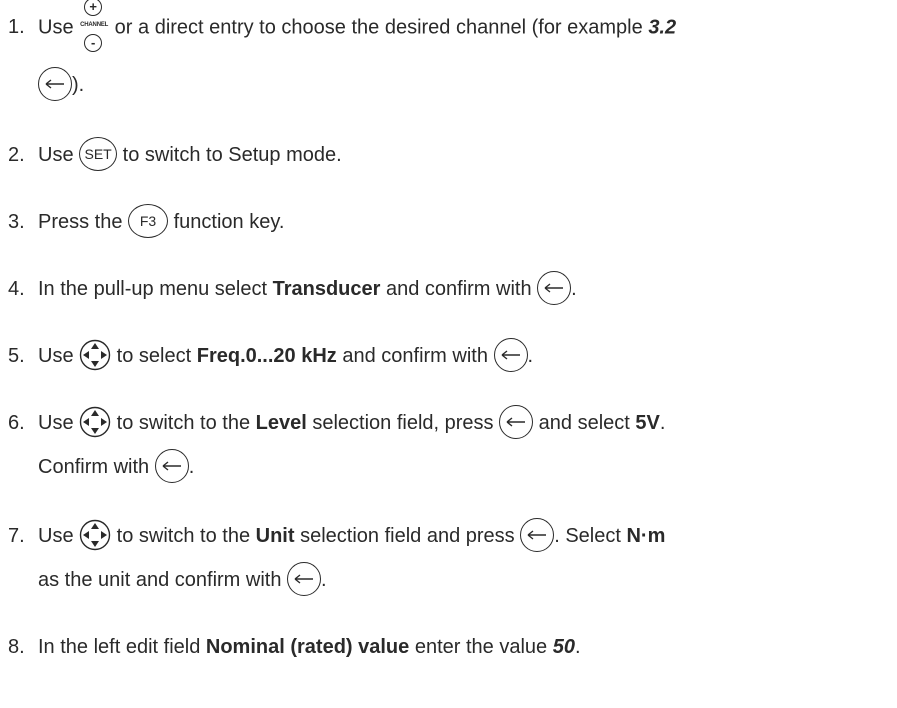  I want to click on step-number: 7., so click(16, 536).